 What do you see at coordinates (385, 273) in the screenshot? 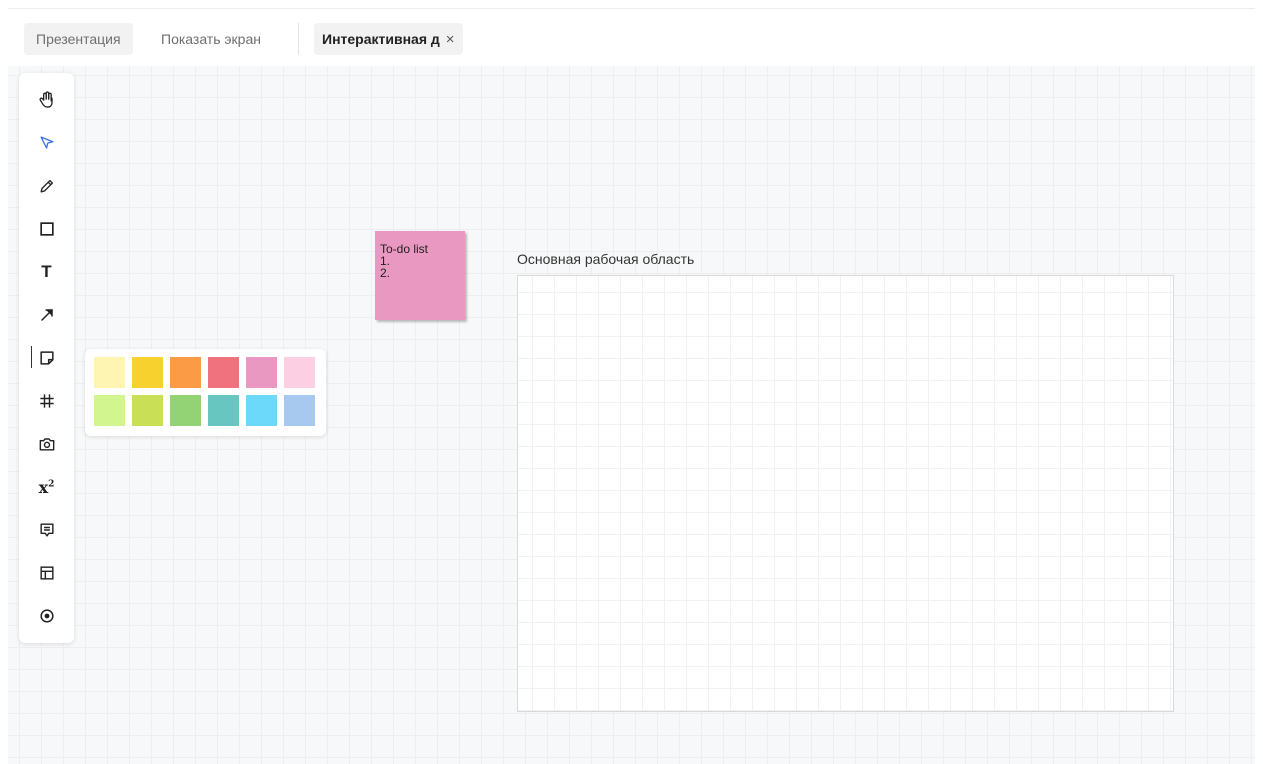
I see `sticky-note-line: 2.` at bounding box center [385, 273].